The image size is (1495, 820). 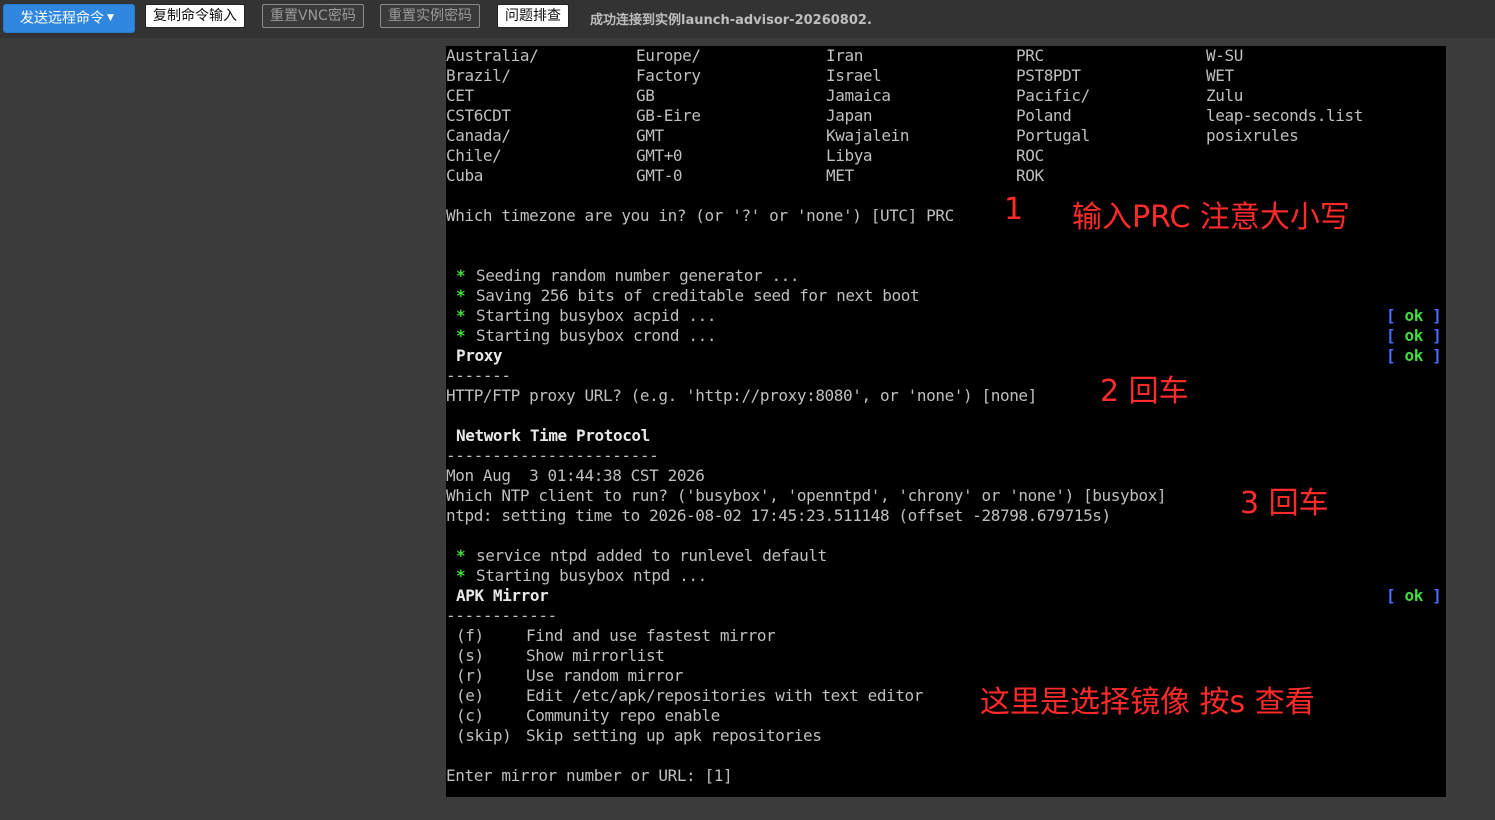 I want to click on timezone-cell: CET, so click(x=460, y=95).